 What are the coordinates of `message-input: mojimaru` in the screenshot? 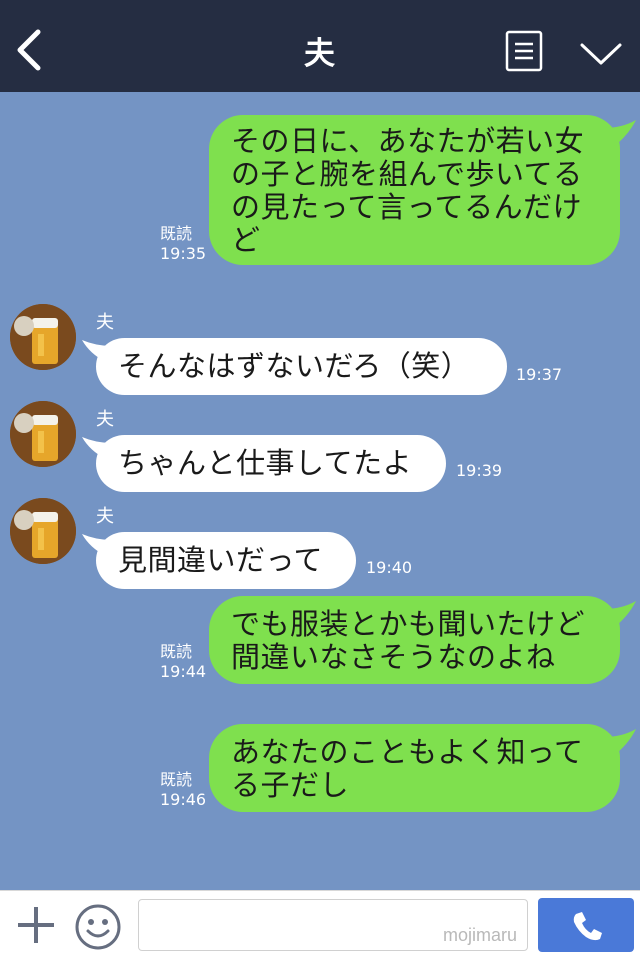 It's located at (333, 925).